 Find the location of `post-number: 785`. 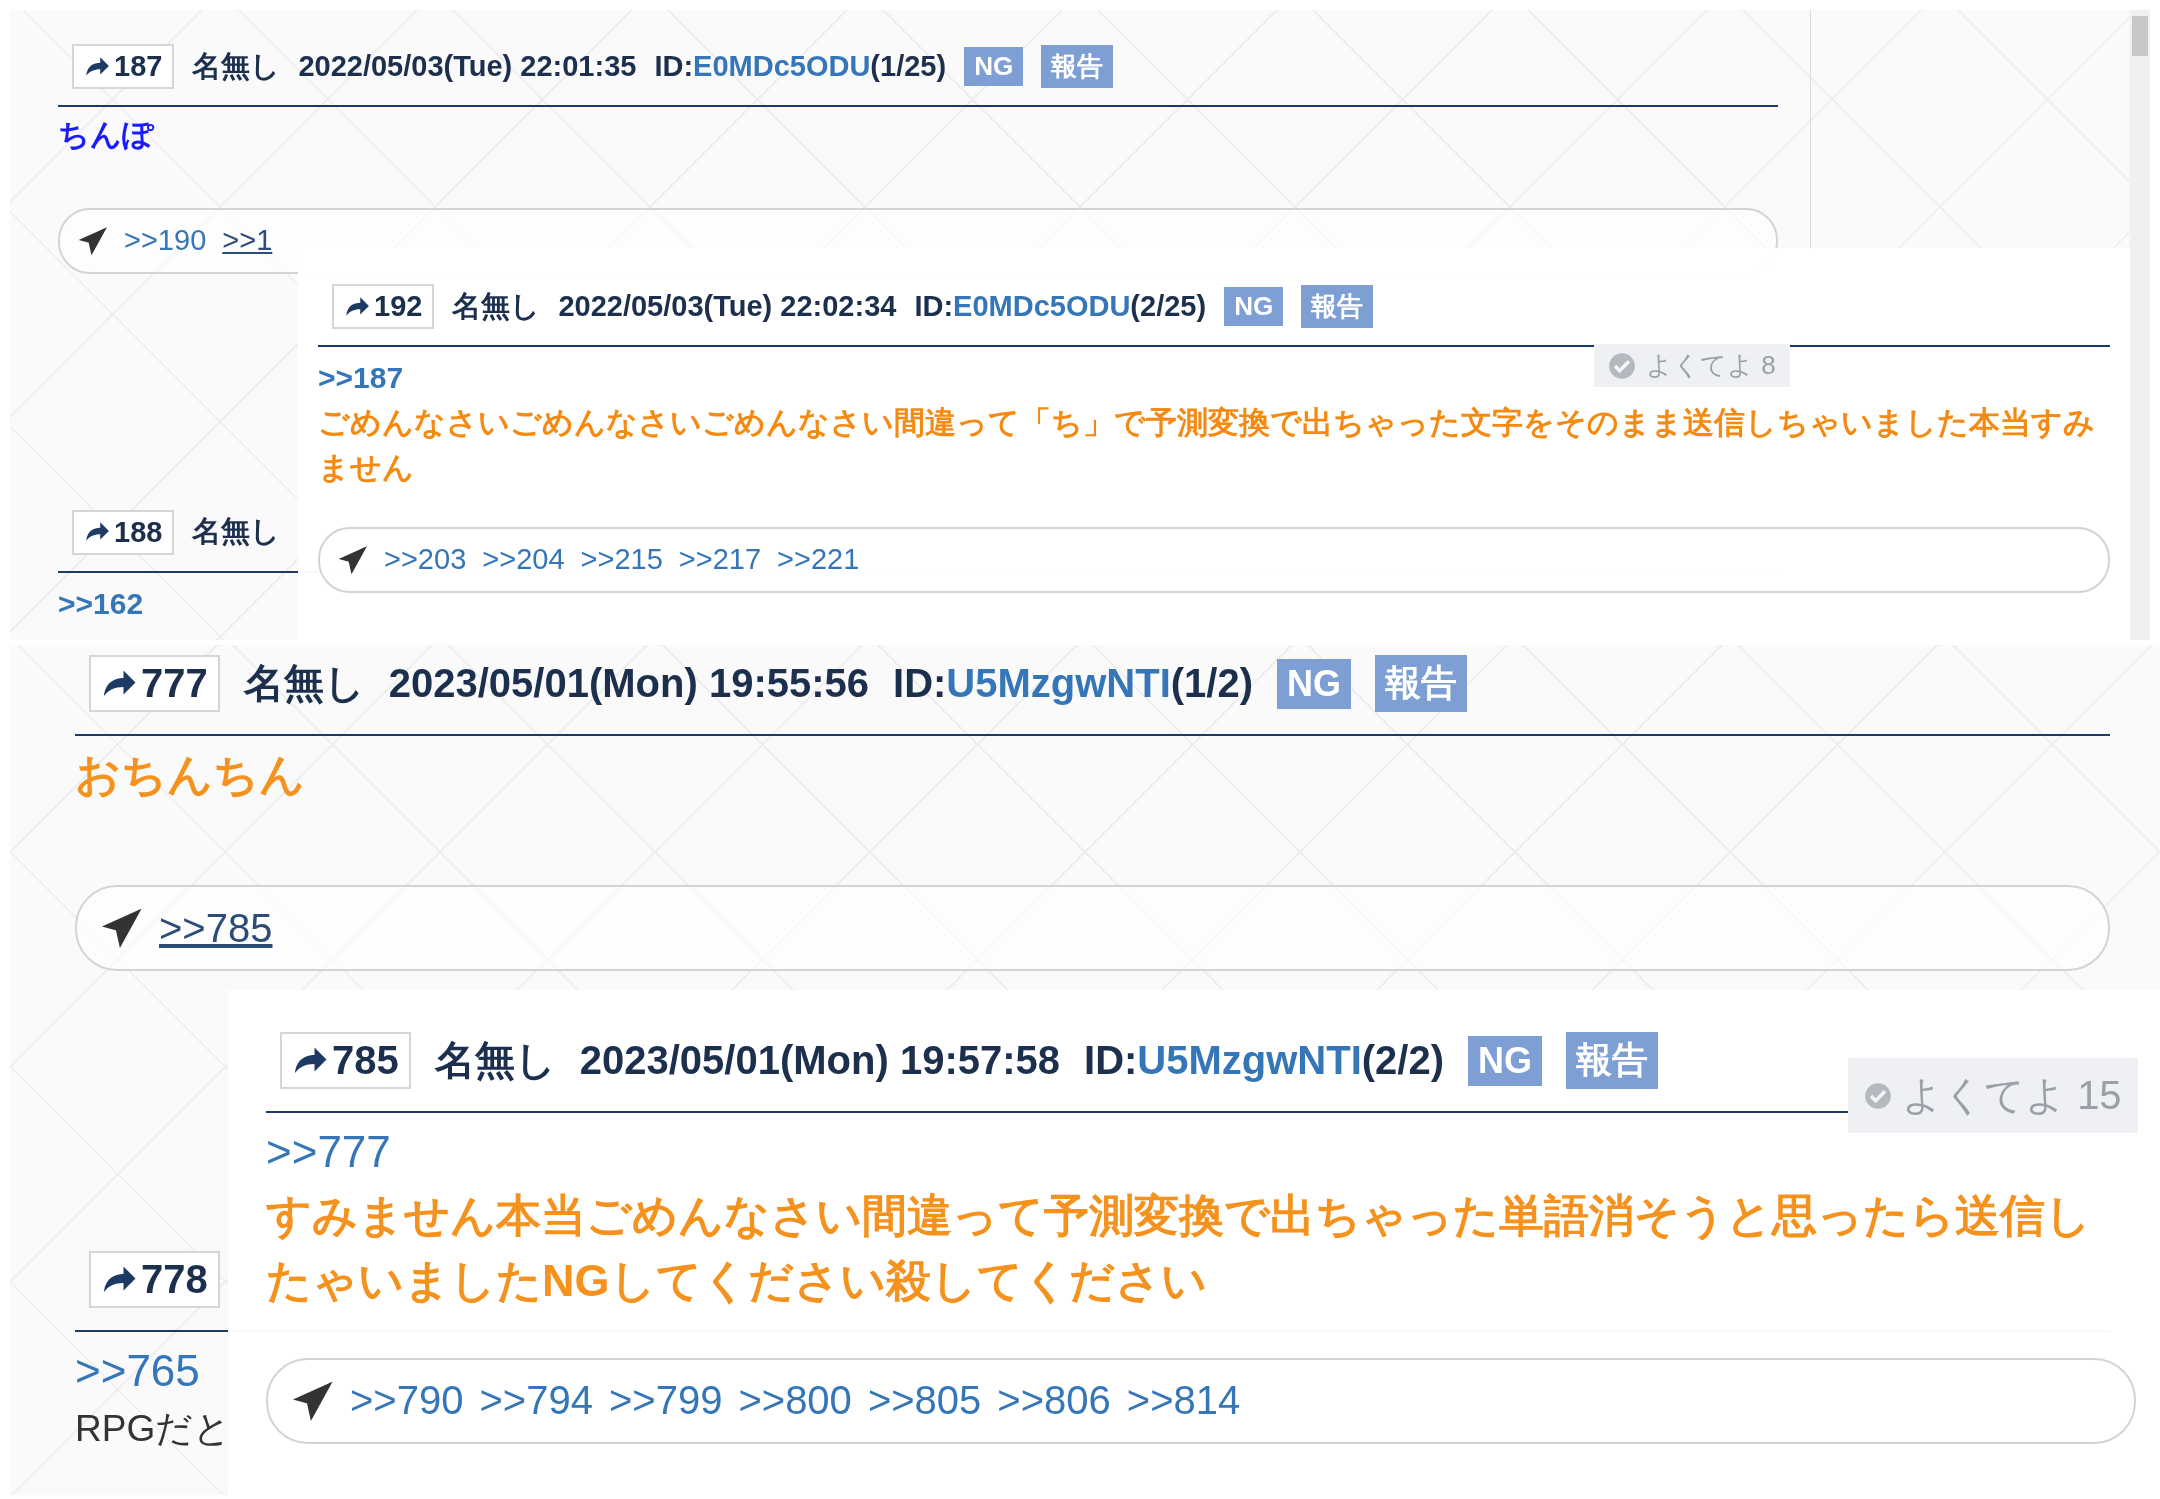

post-number: 785 is located at coordinates (345, 1060).